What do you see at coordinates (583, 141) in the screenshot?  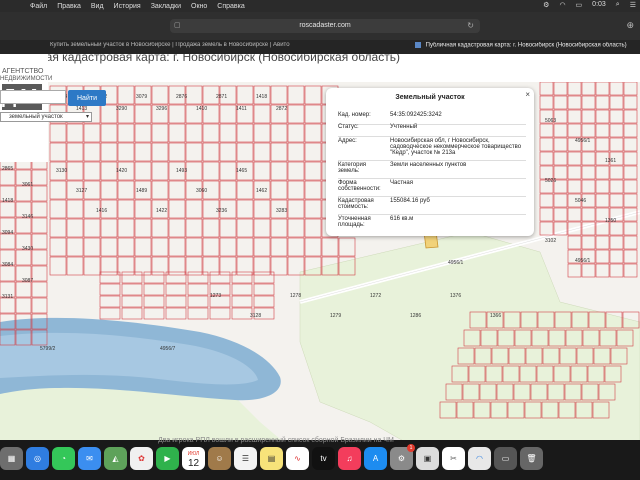 I see `parcel-label: 4956/1` at bounding box center [583, 141].